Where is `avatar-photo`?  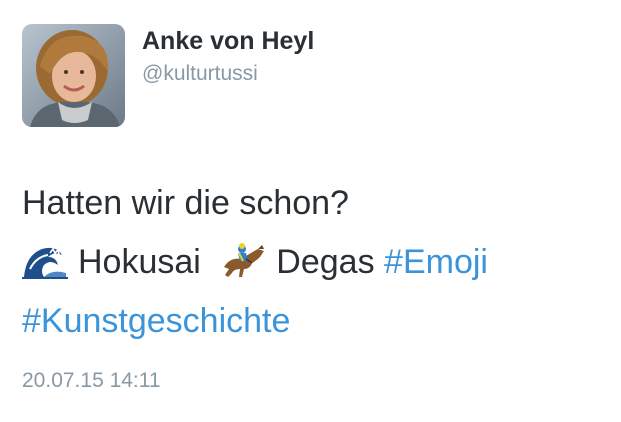 avatar-photo is located at coordinates (73, 75).